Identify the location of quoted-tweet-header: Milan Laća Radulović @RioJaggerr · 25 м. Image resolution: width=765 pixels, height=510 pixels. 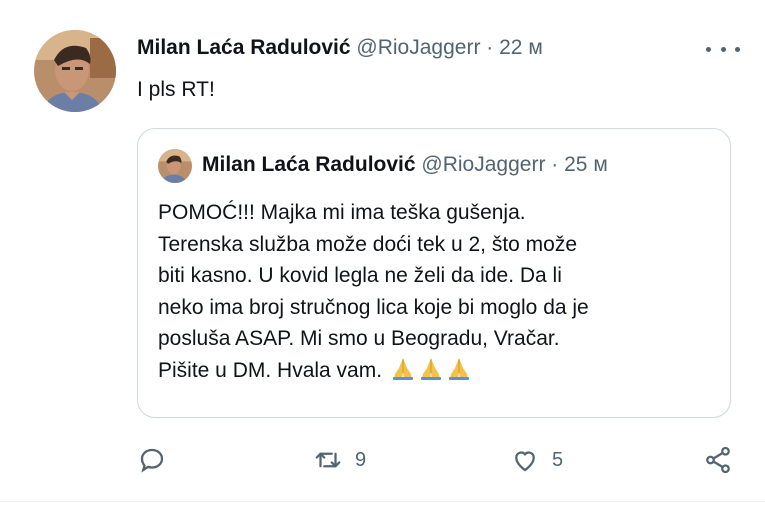
(405, 165).